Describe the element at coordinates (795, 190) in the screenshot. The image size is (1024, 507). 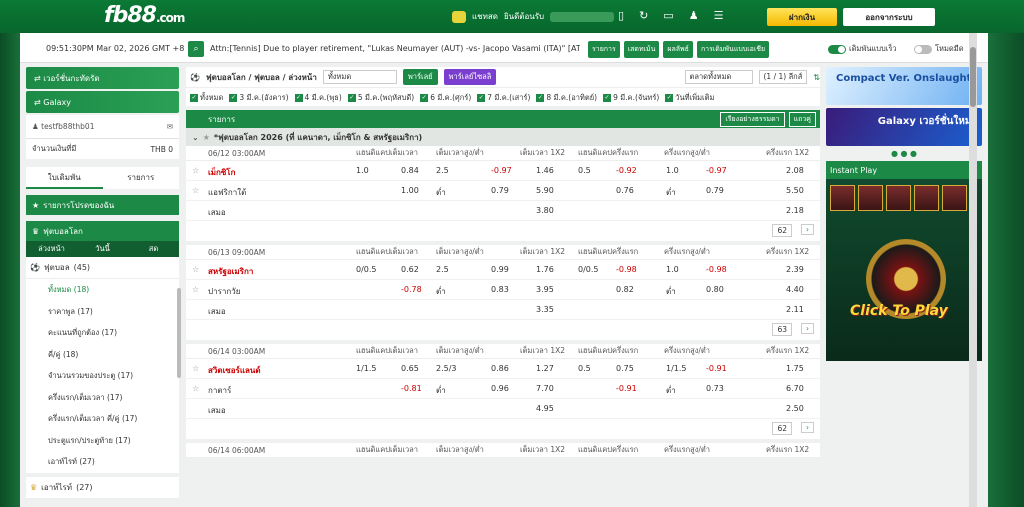
I see `odds-cell: 5.50` at that location.